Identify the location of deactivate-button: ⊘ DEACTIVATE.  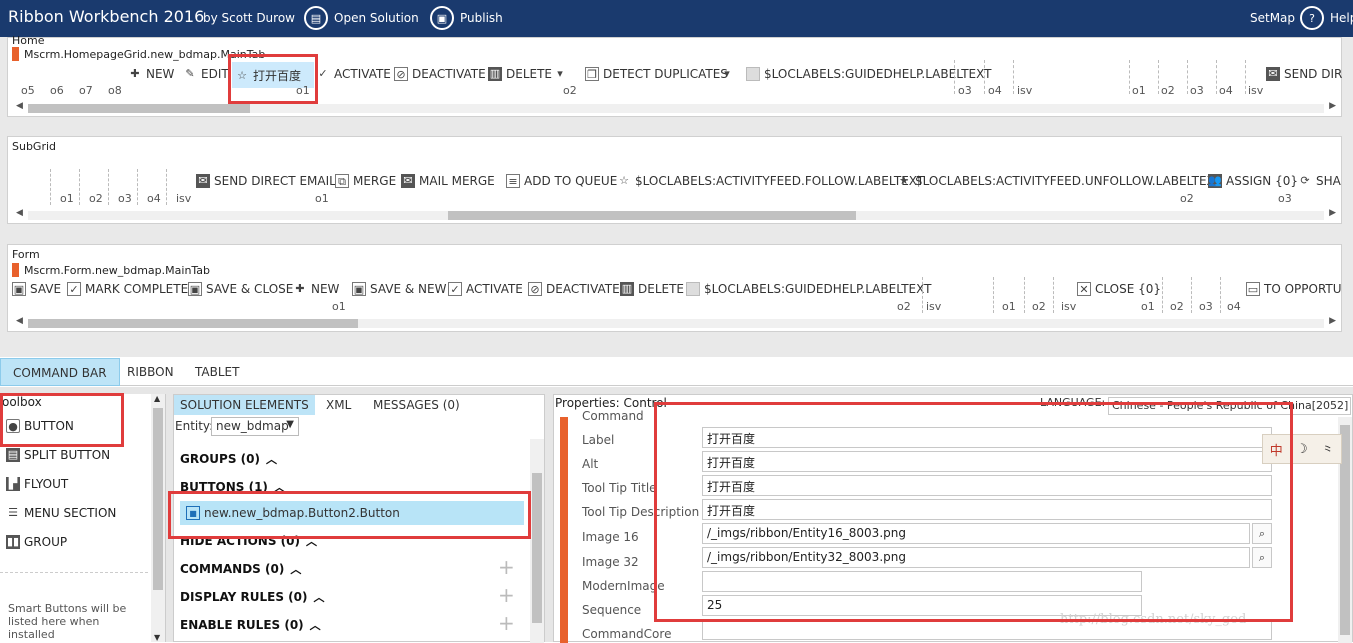
(440, 74).